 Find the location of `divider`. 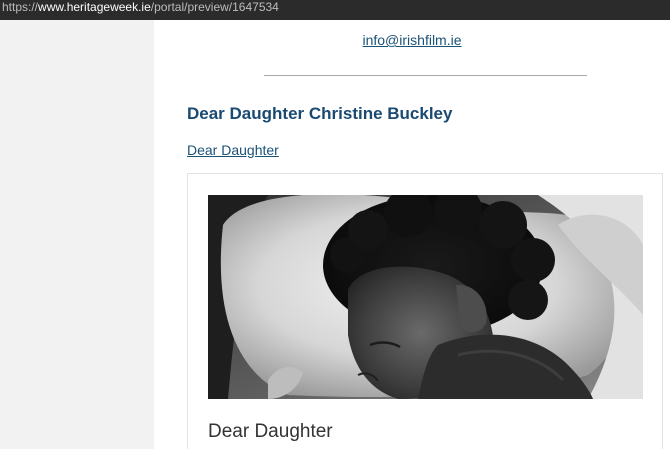

divider is located at coordinates (425, 75).